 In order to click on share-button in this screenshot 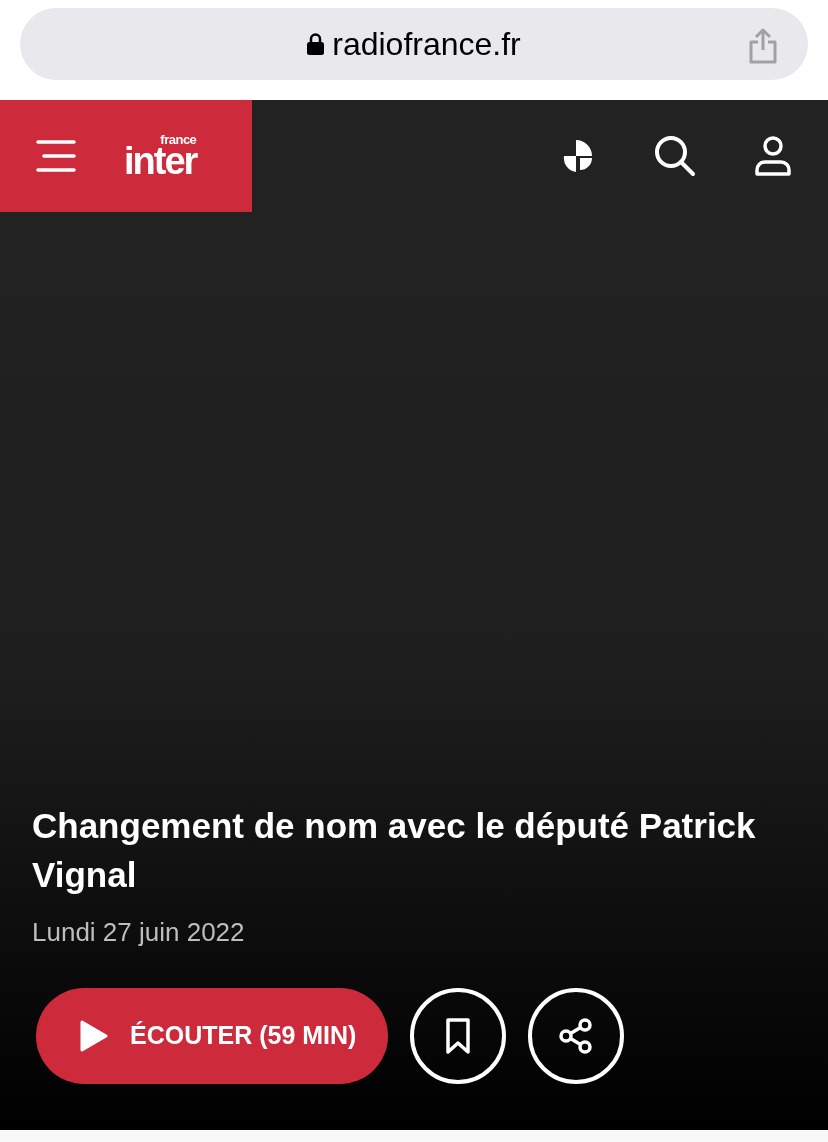, I will do `click(576, 1036)`.